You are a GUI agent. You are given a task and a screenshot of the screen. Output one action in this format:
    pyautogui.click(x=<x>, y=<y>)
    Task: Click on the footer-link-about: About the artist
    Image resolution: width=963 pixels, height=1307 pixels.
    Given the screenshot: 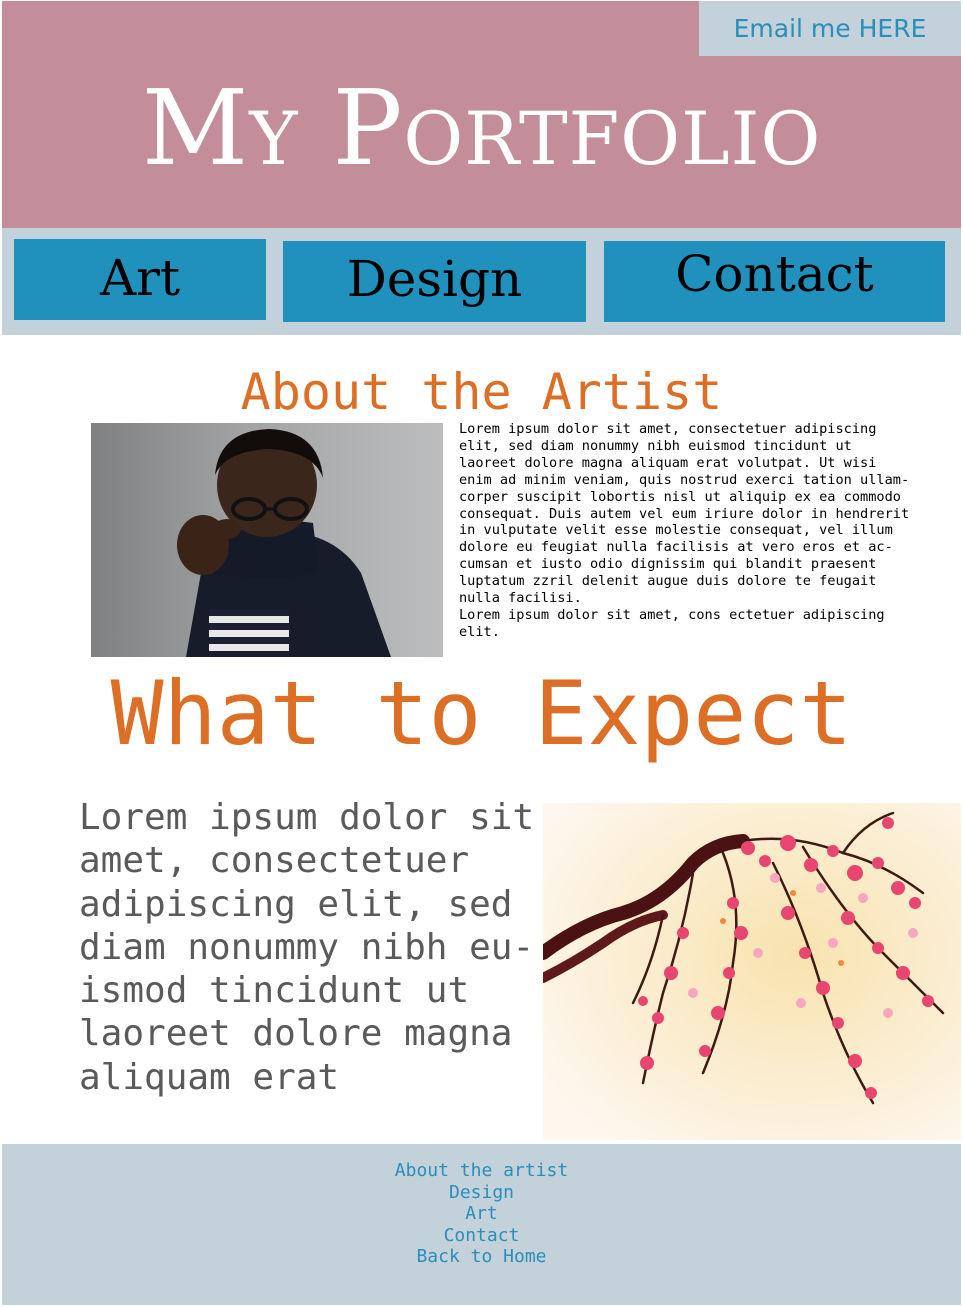 What is the action you would take?
    pyautogui.click(x=481, y=1171)
    